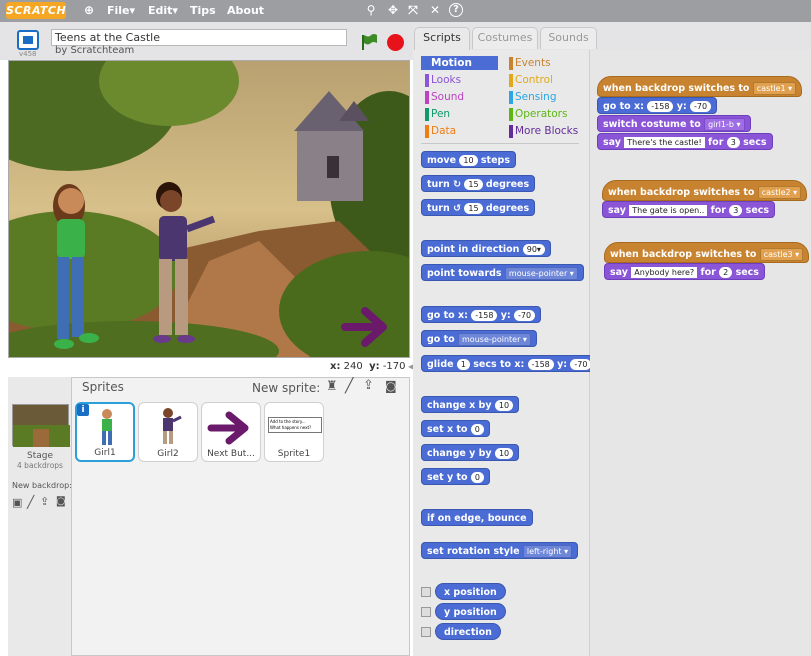 The height and width of the screenshot is (656, 811). What do you see at coordinates (470, 591) in the screenshot?
I see `reporter-x-position: x position` at bounding box center [470, 591].